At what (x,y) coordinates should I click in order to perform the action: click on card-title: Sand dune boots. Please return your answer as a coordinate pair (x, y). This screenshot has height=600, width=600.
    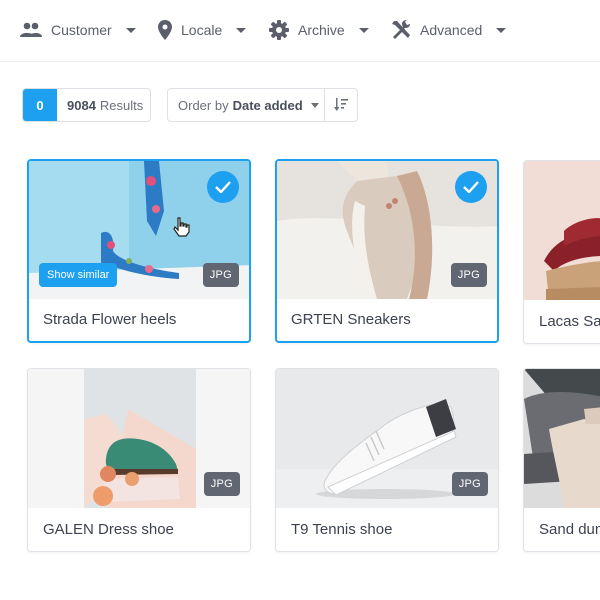
    Looking at the image, I should click on (569, 529).